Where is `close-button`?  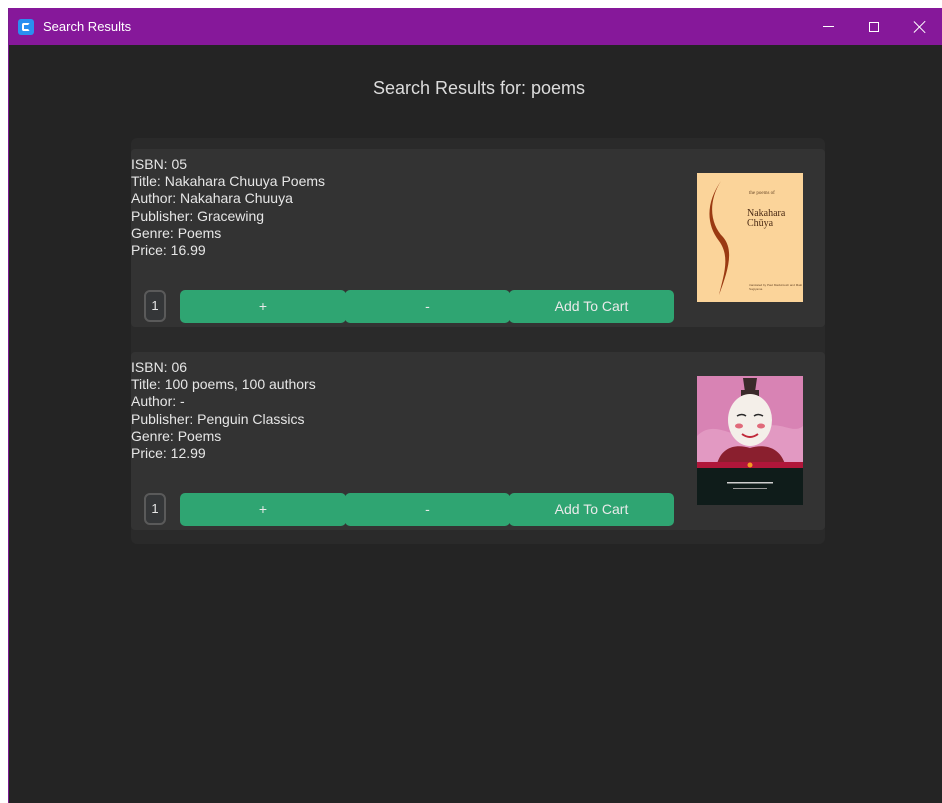 close-button is located at coordinates (919, 26).